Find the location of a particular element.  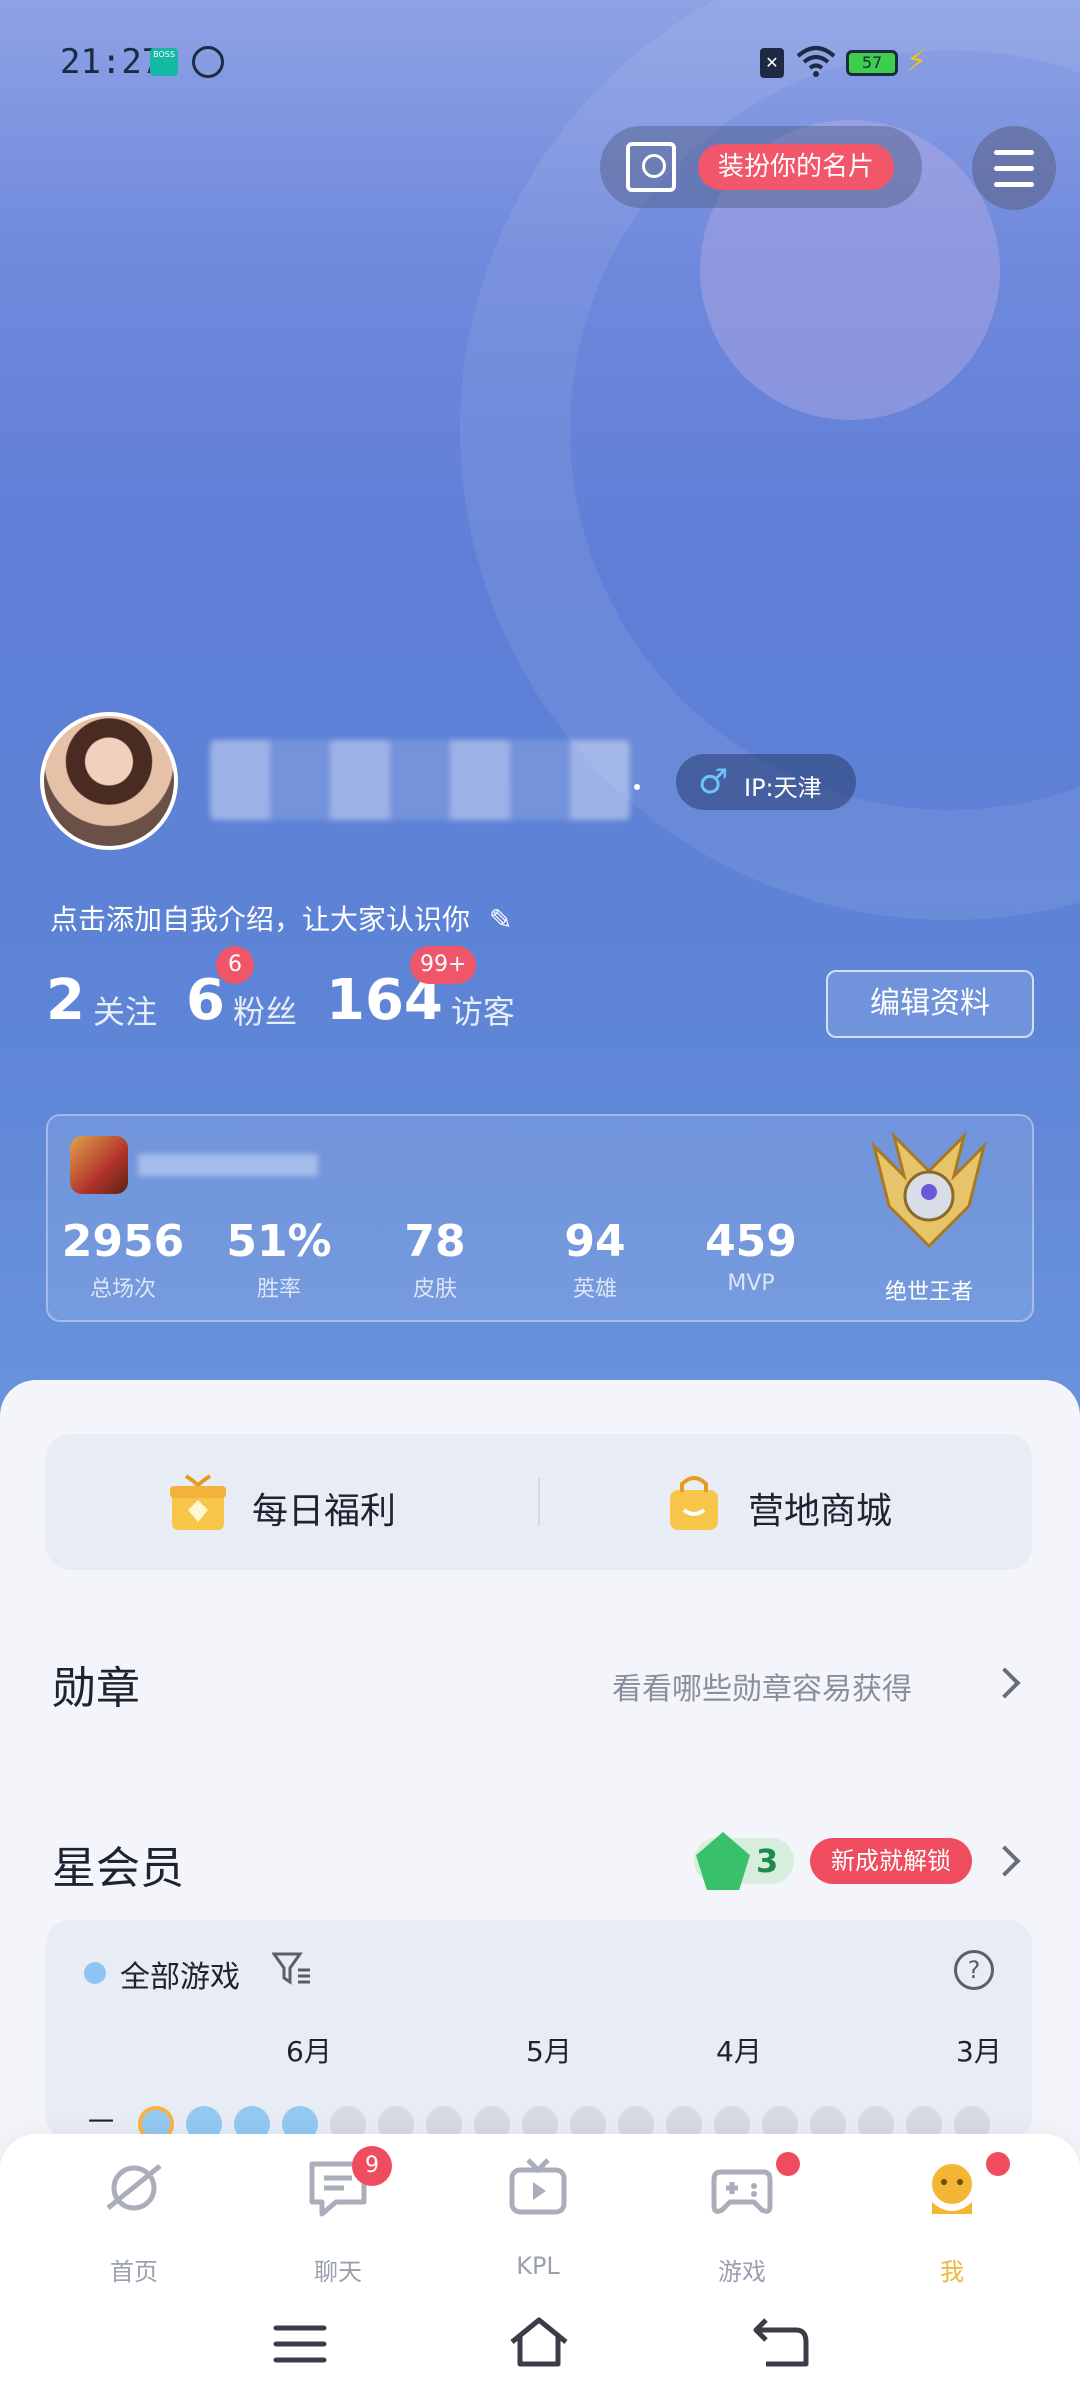

back-icon is located at coordinates (781, 2343).